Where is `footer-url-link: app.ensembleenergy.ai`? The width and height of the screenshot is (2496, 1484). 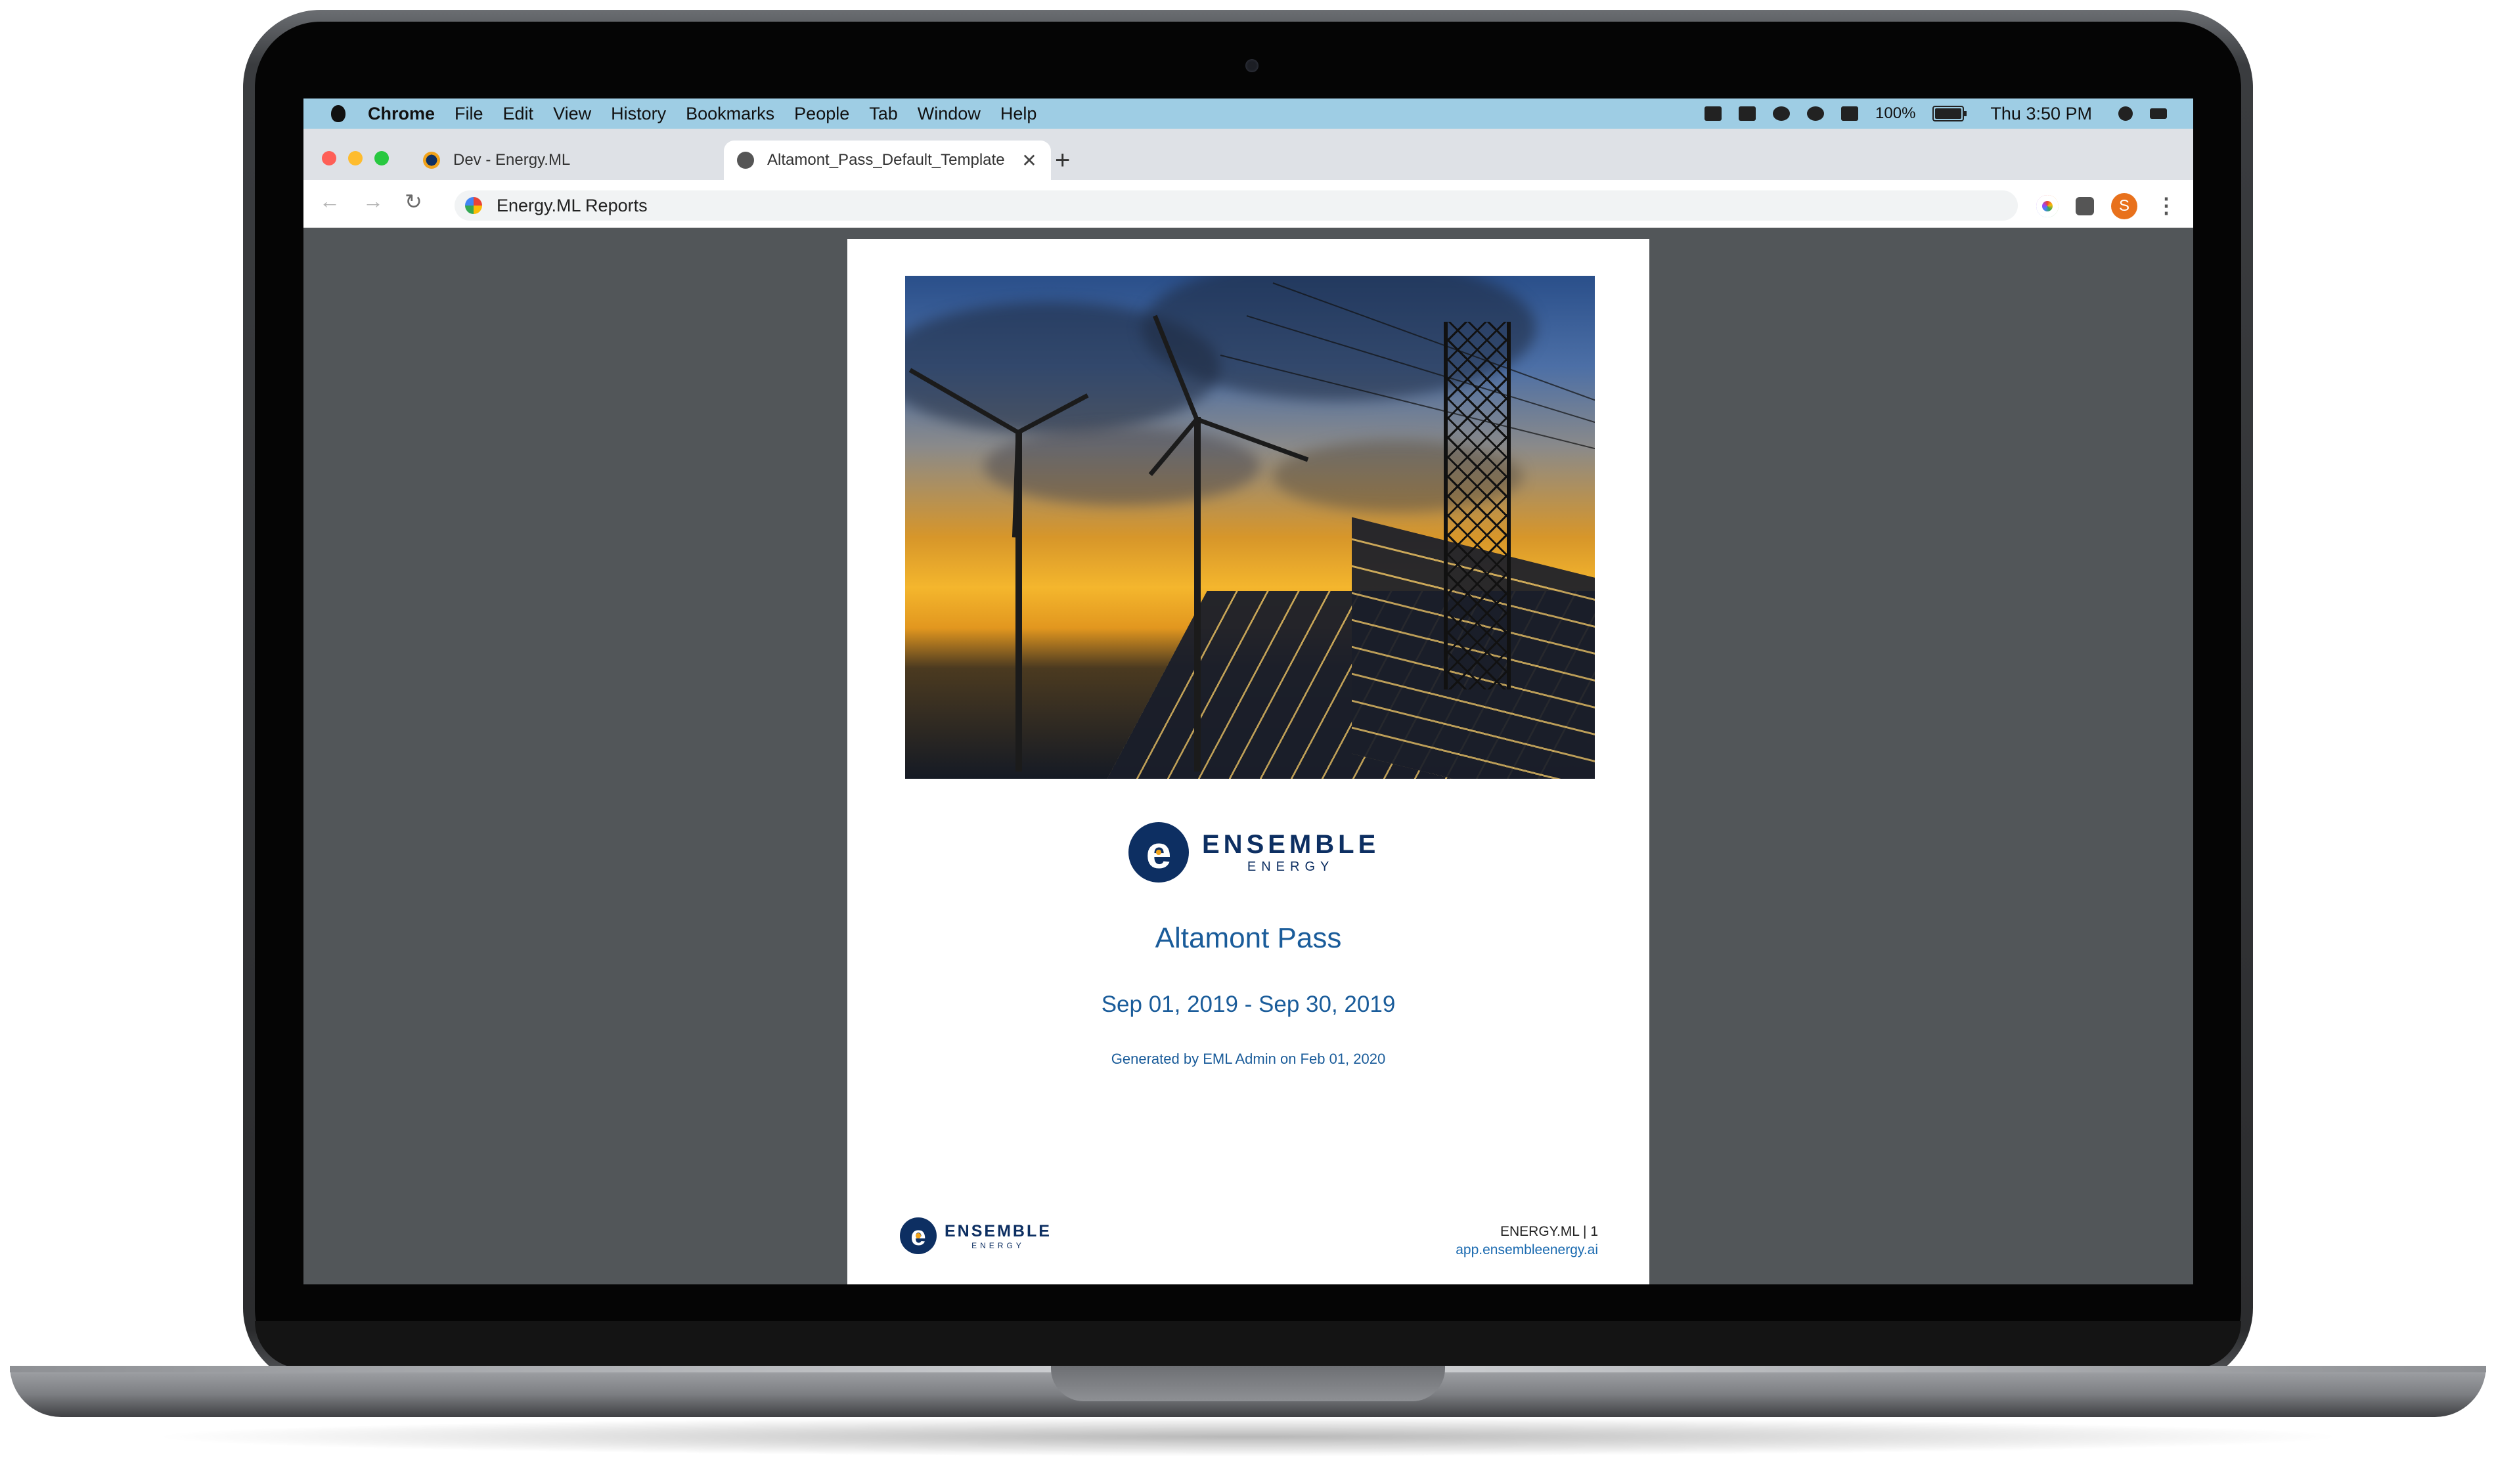
footer-url-link: app.ensembleenergy.ai is located at coordinates (1527, 1250).